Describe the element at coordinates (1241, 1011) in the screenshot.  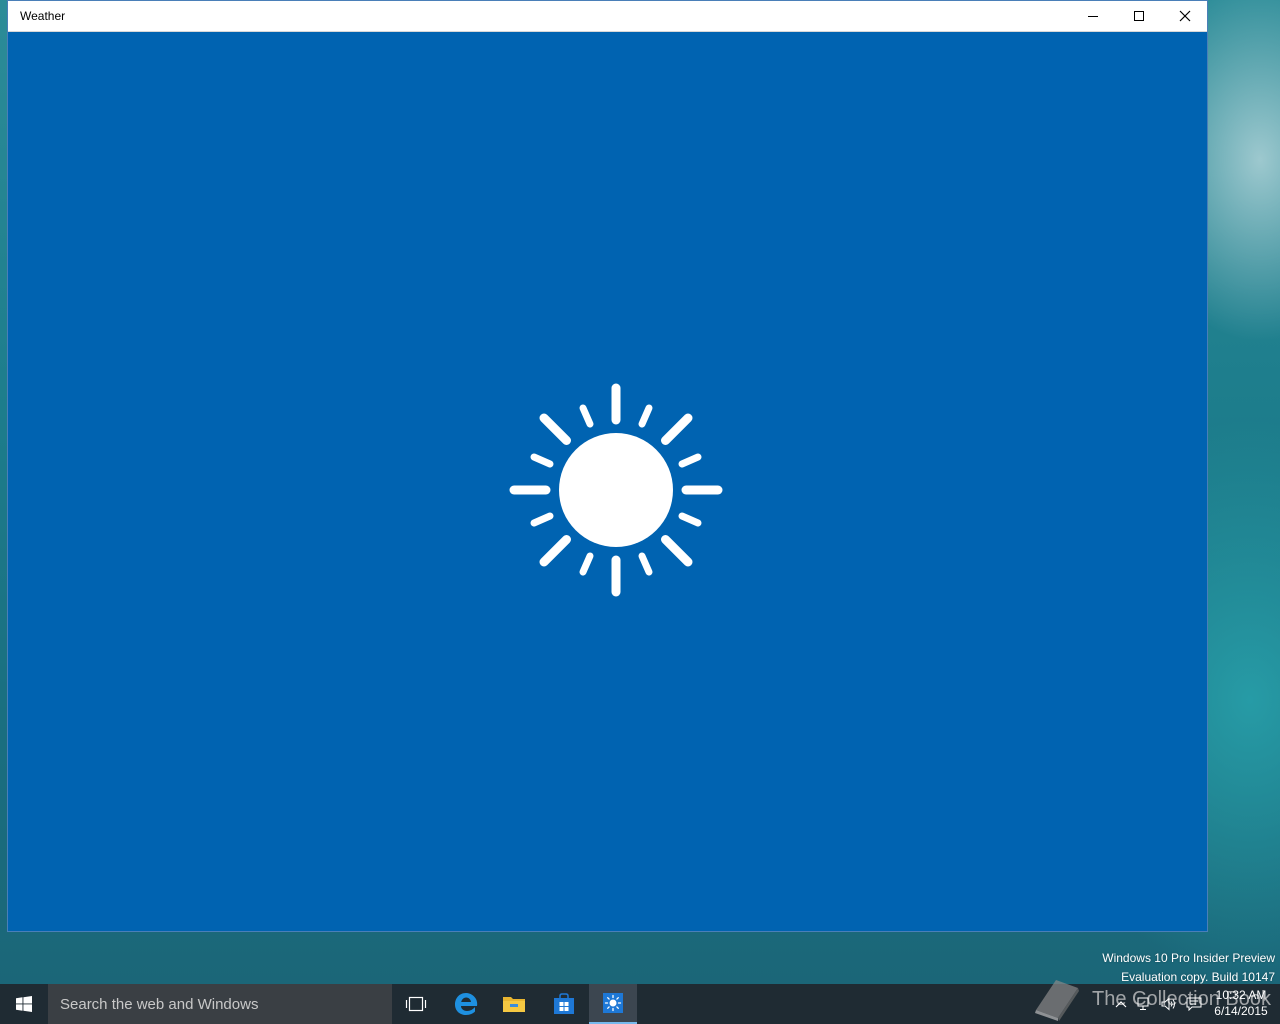
I see `clock-date: 6/14/2015` at that location.